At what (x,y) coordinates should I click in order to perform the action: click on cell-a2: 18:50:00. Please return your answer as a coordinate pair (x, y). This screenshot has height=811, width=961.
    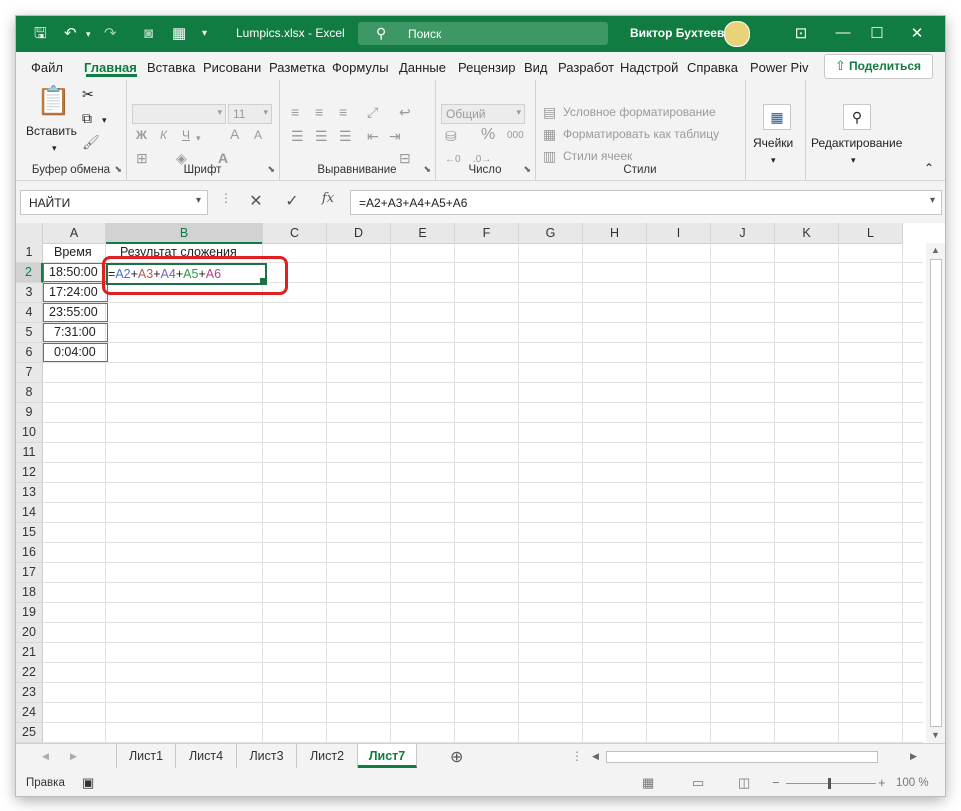
    Looking at the image, I should click on (73, 272).